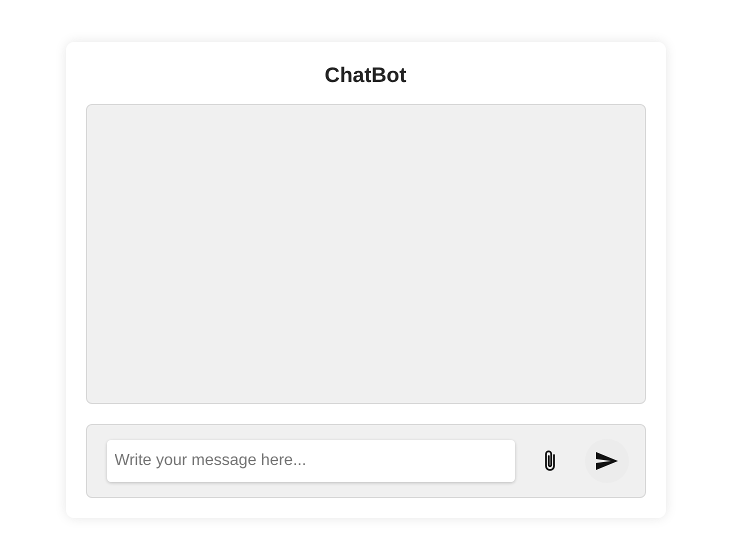 This screenshot has height=550, width=731. What do you see at coordinates (366, 76) in the screenshot?
I see `chat-title: ChatBot` at bounding box center [366, 76].